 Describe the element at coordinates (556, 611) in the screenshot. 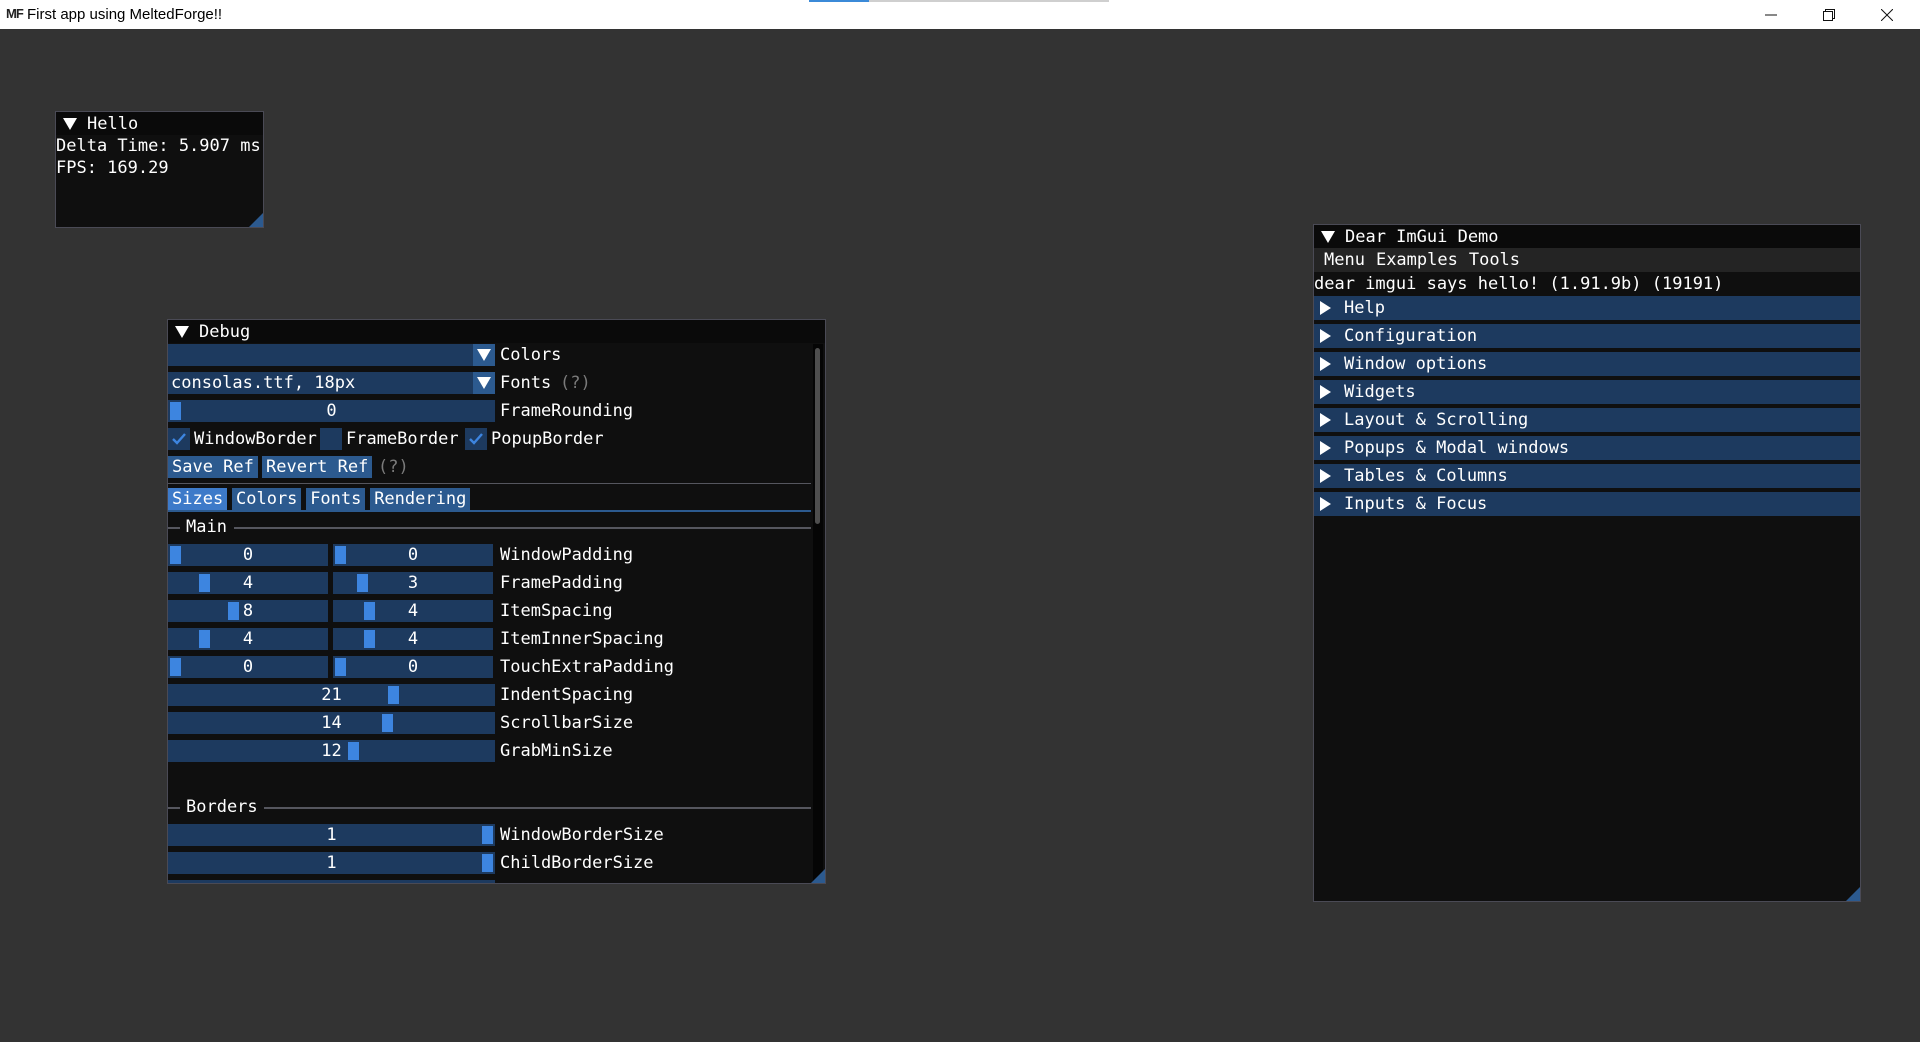

I see `slider-label: ItemSpacing` at that location.